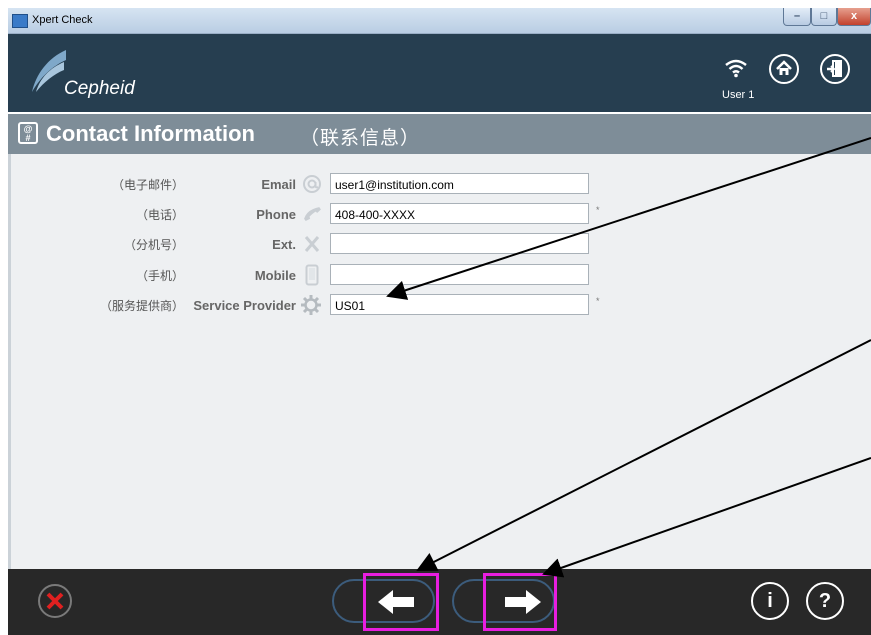  What do you see at coordinates (706, 517) in the screenshot?
I see `annotation-arrow-next` at bounding box center [706, 517].